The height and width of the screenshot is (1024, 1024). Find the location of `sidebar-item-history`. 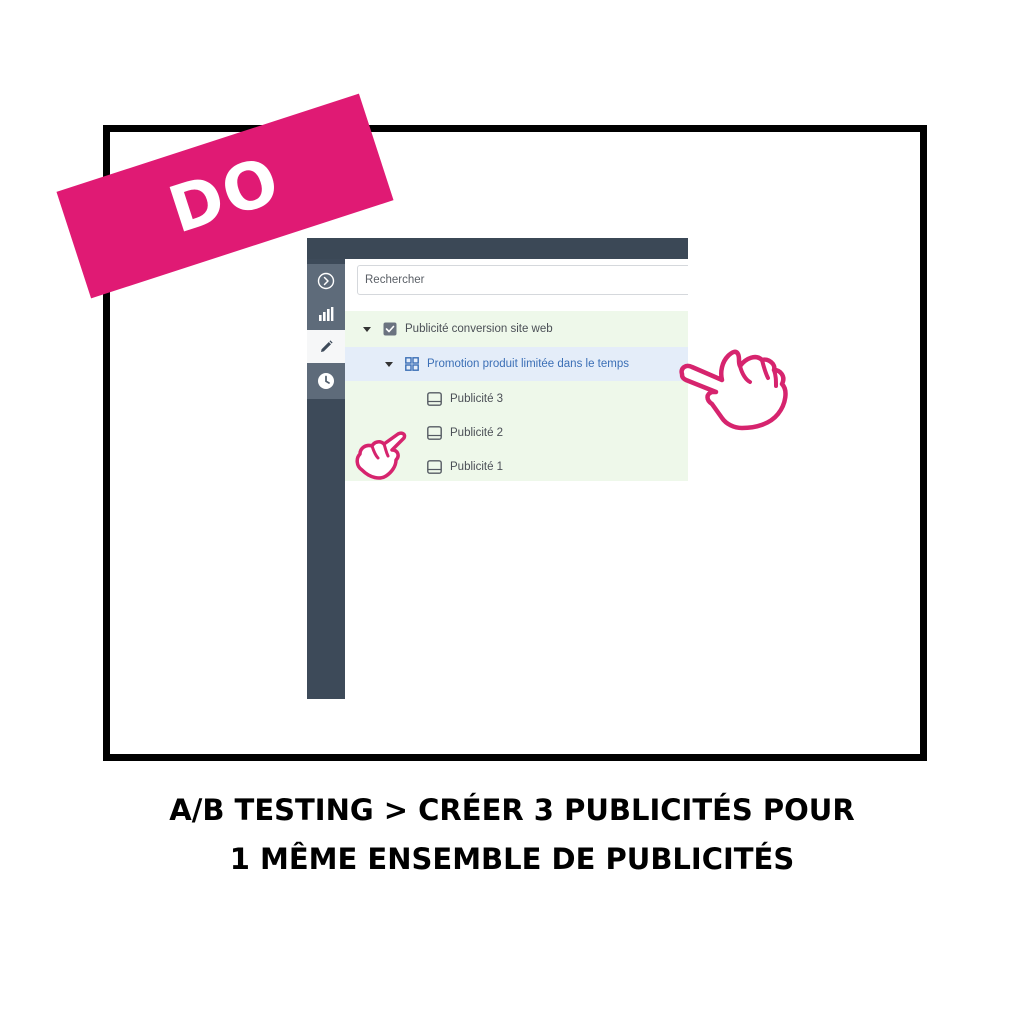

sidebar-item-history is located at coordinates (326, 381).